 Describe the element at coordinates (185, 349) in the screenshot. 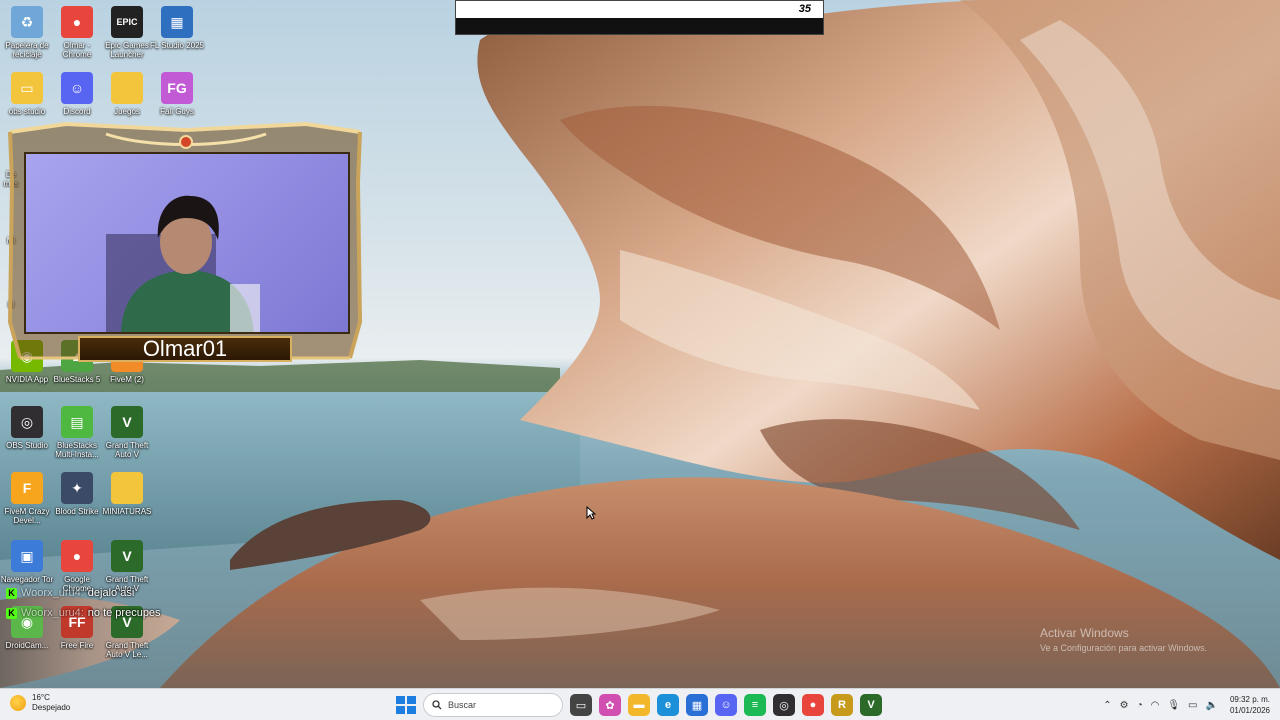

I see `streamer-name-plate: Olmar01` at that location.